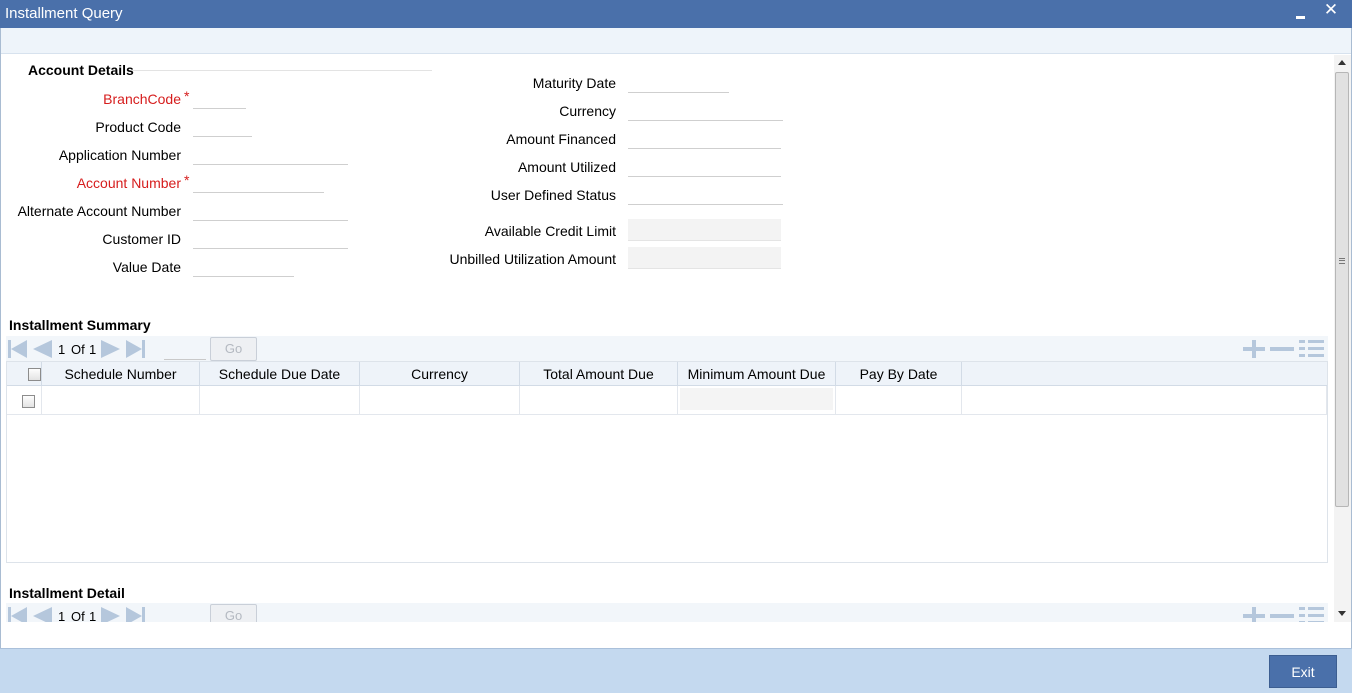 This screenshot has height=693, width=1352. Describe the element at coordinates (146, 267) in the screenshot. I see `value-date-label: Value Date` at that location.